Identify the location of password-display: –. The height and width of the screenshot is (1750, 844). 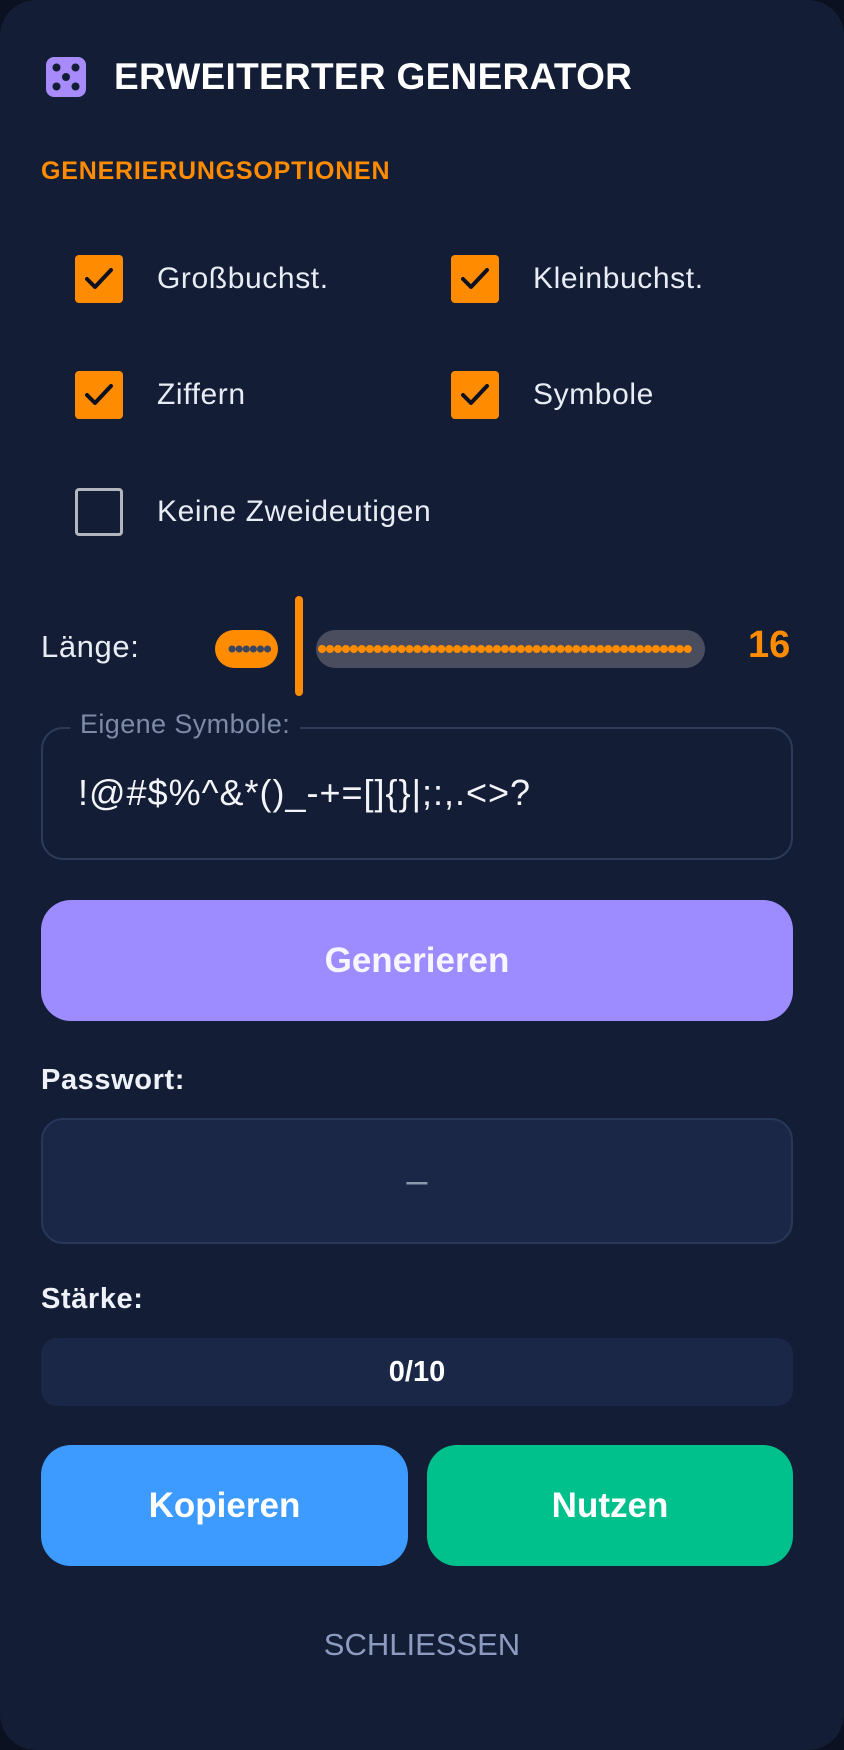
(417, 1181).